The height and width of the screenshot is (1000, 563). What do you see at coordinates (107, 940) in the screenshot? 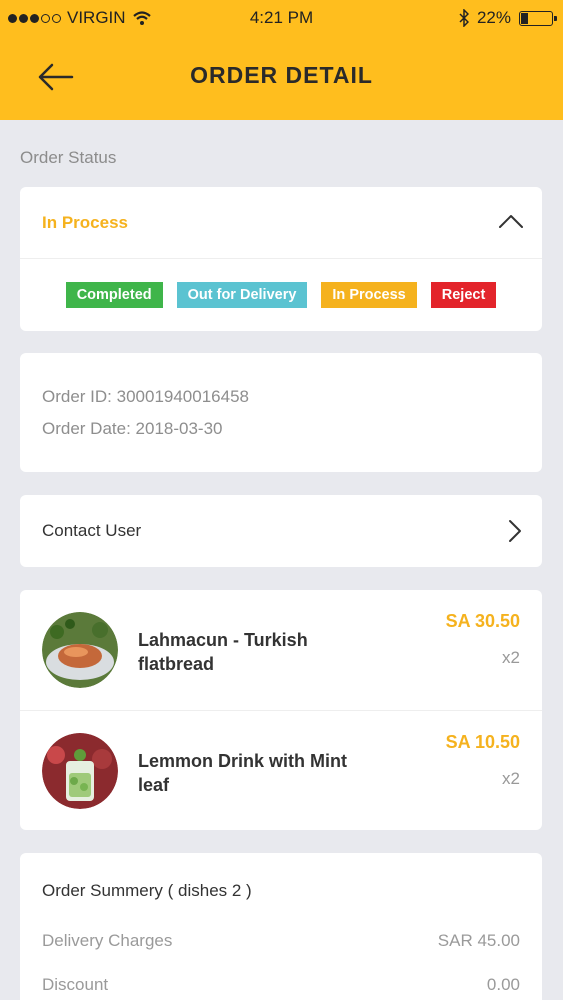
I see `delivery-charges-label: Delivery Charges` at bounding box center [107, 940].